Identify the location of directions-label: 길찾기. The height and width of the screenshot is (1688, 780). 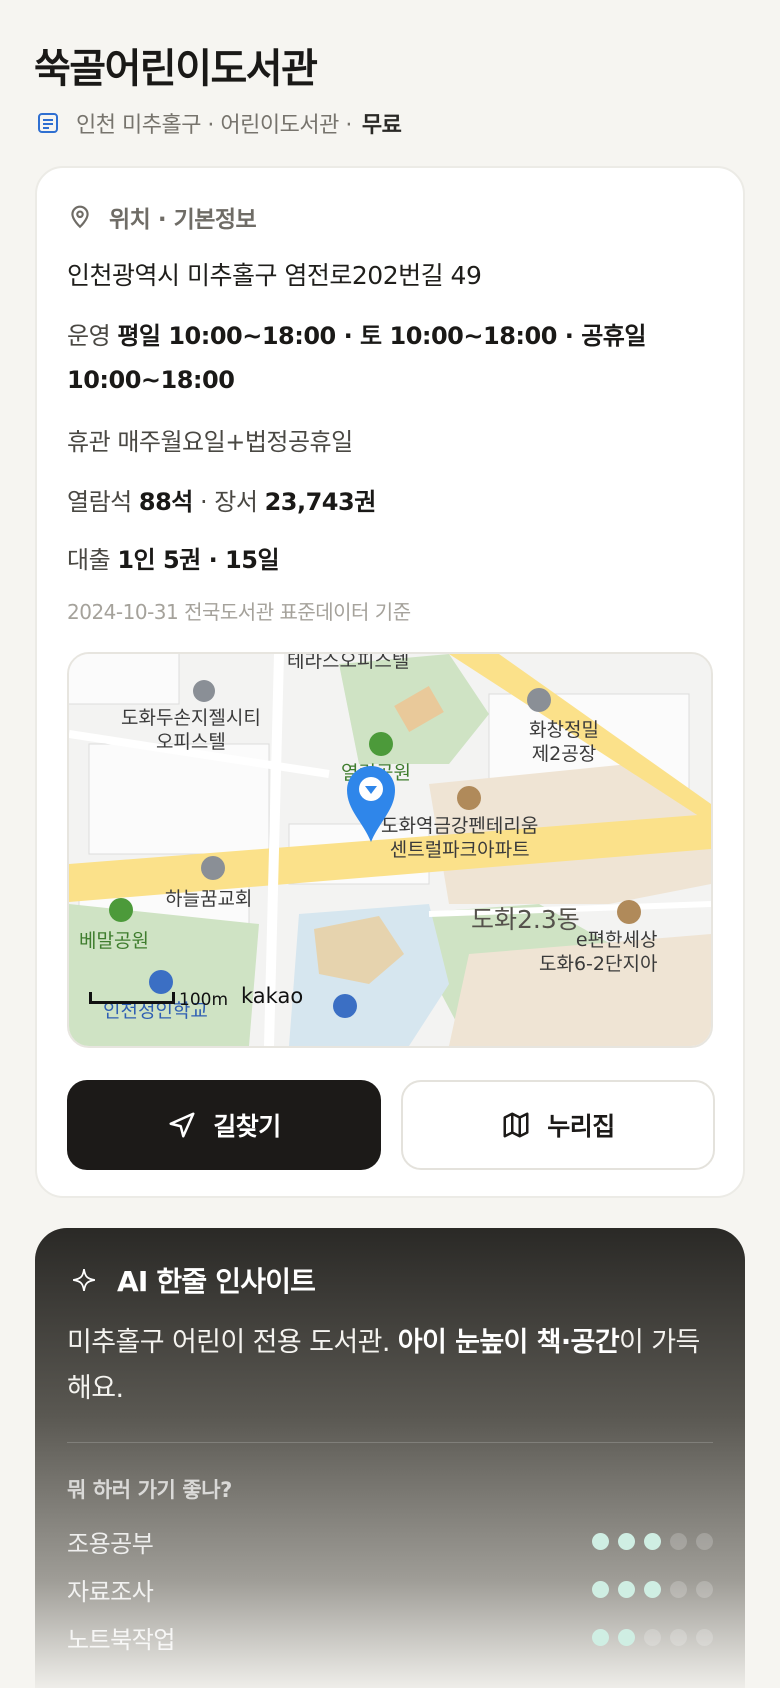
(247, 1126).